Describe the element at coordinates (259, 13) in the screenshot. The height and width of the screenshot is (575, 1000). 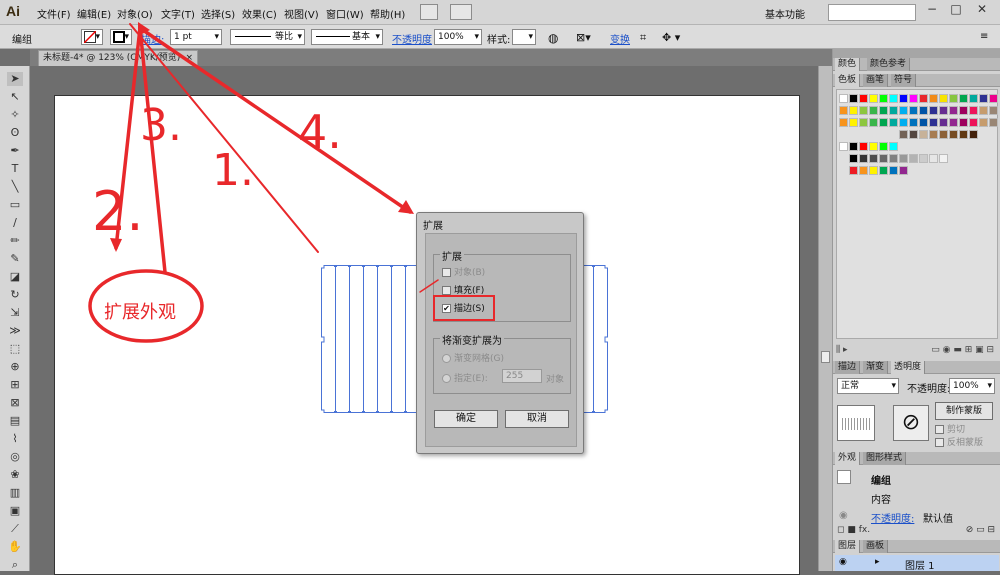
I see `menu-effect: 效果(C)` at that location.